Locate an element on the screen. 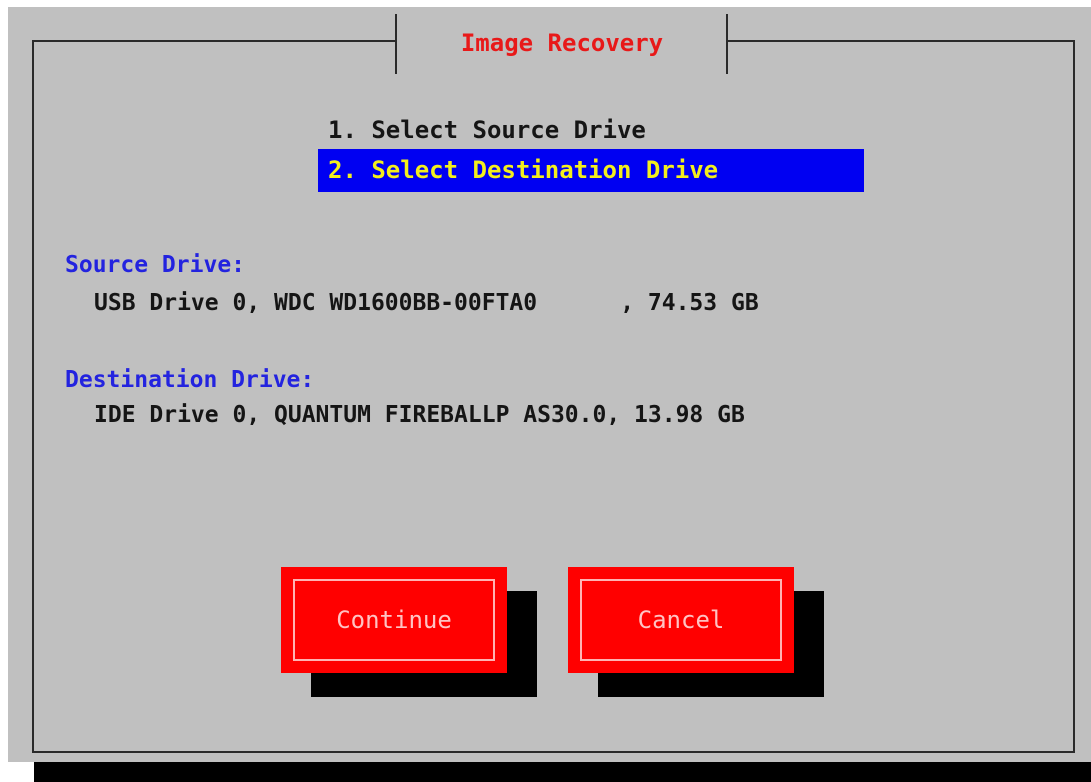 This screenshot has height=782, width=1091. cancel-button-label: Cancel is located at coordinates (681, 620).